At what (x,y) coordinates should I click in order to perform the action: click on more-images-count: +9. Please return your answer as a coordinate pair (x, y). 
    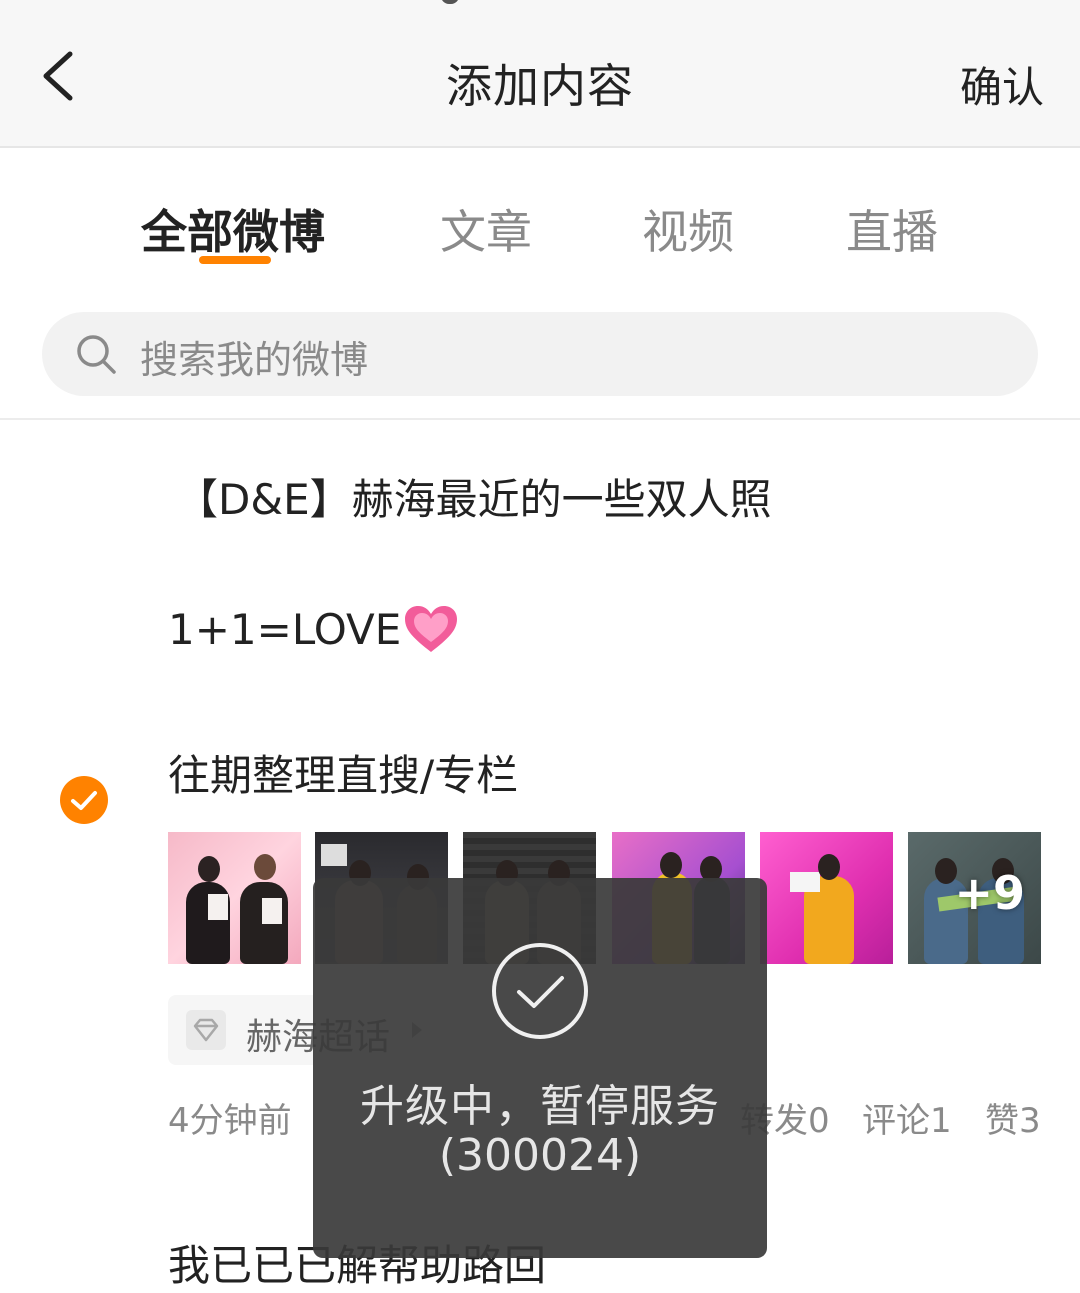
    Looking at the image, I should click on (989, 893).